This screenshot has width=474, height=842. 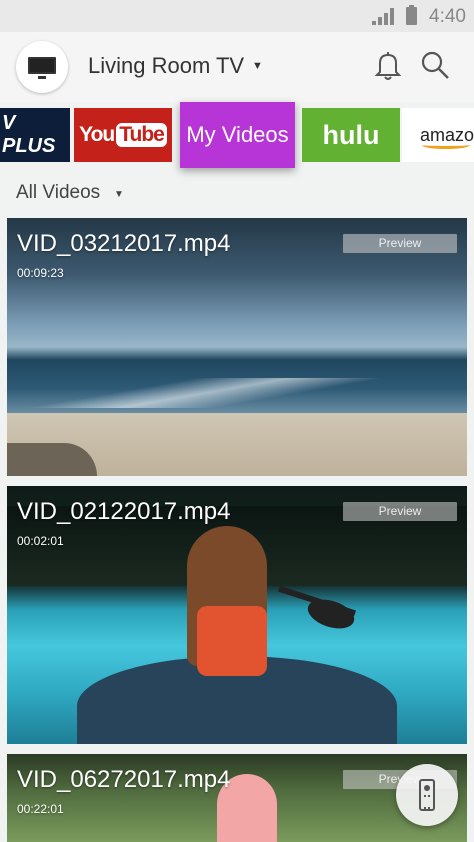 I want to click on battery-icon, so click(x=411, y=15).